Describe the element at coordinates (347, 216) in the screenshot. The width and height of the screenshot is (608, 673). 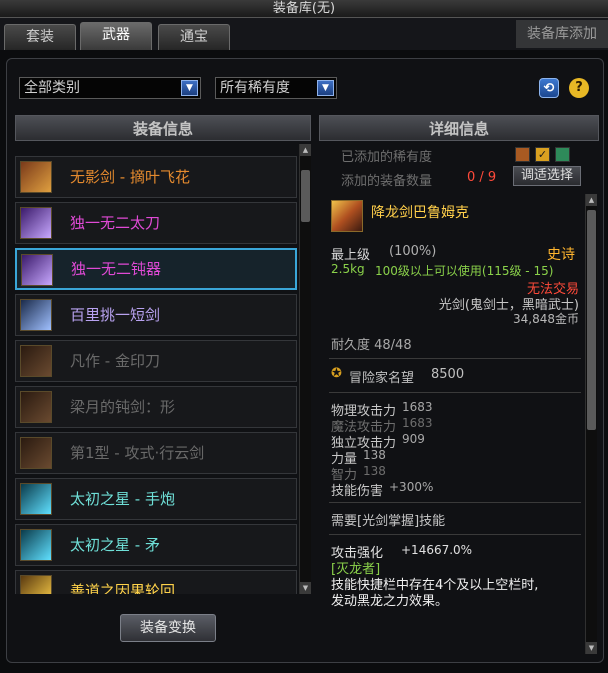
I see `item-icon` at that location.